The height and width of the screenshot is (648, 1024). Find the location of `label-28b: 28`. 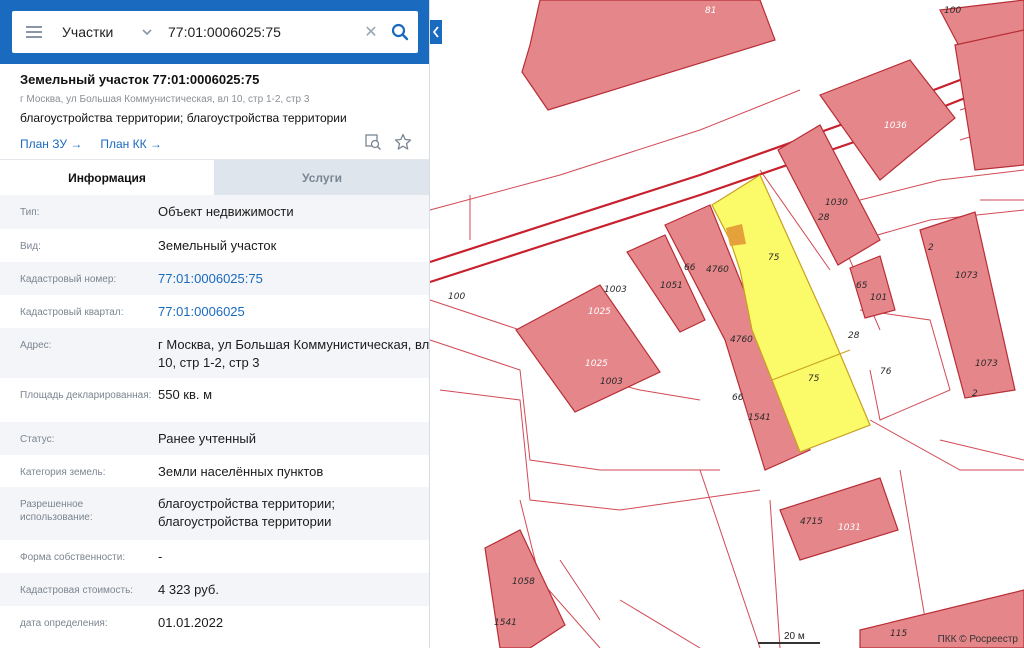

label-28b: 28 is located at coordinates (854, 336).